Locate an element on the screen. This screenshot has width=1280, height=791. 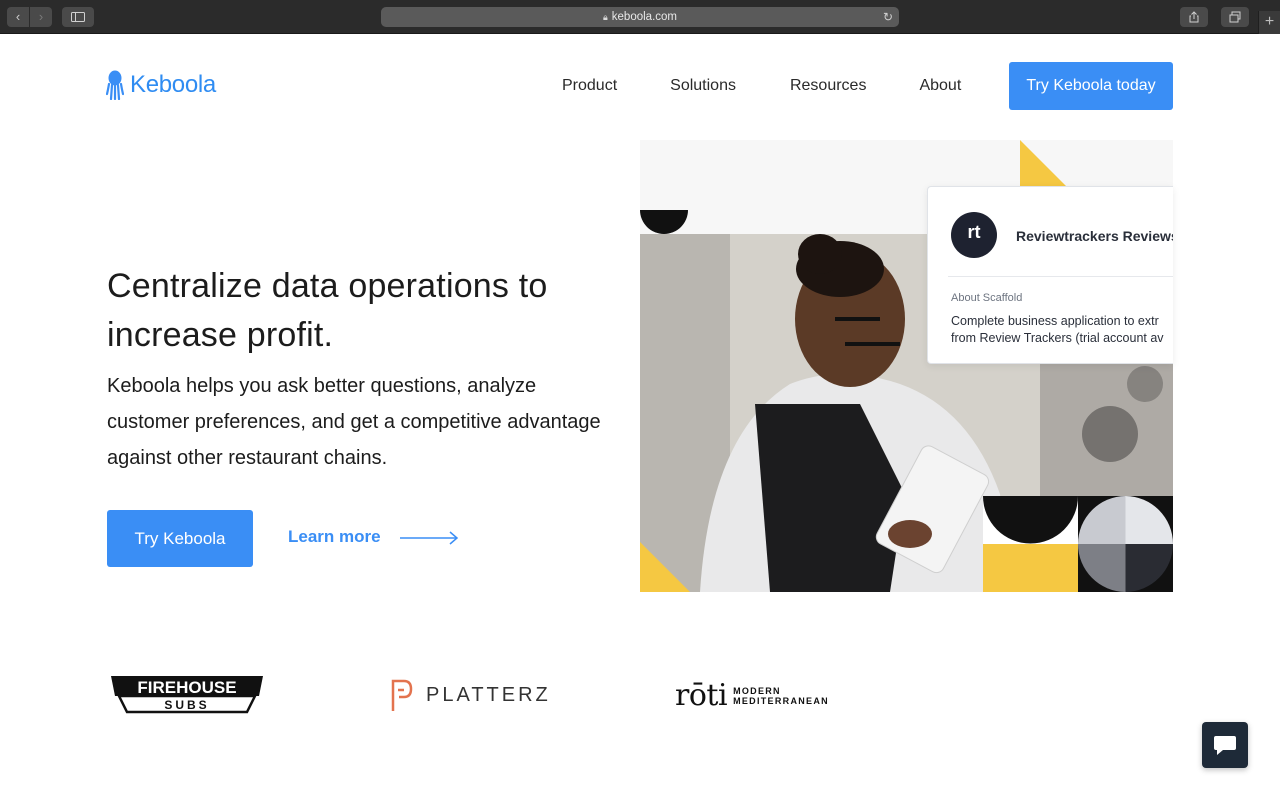
nav-solutions: Solutions is located at coordinates (703, 86).